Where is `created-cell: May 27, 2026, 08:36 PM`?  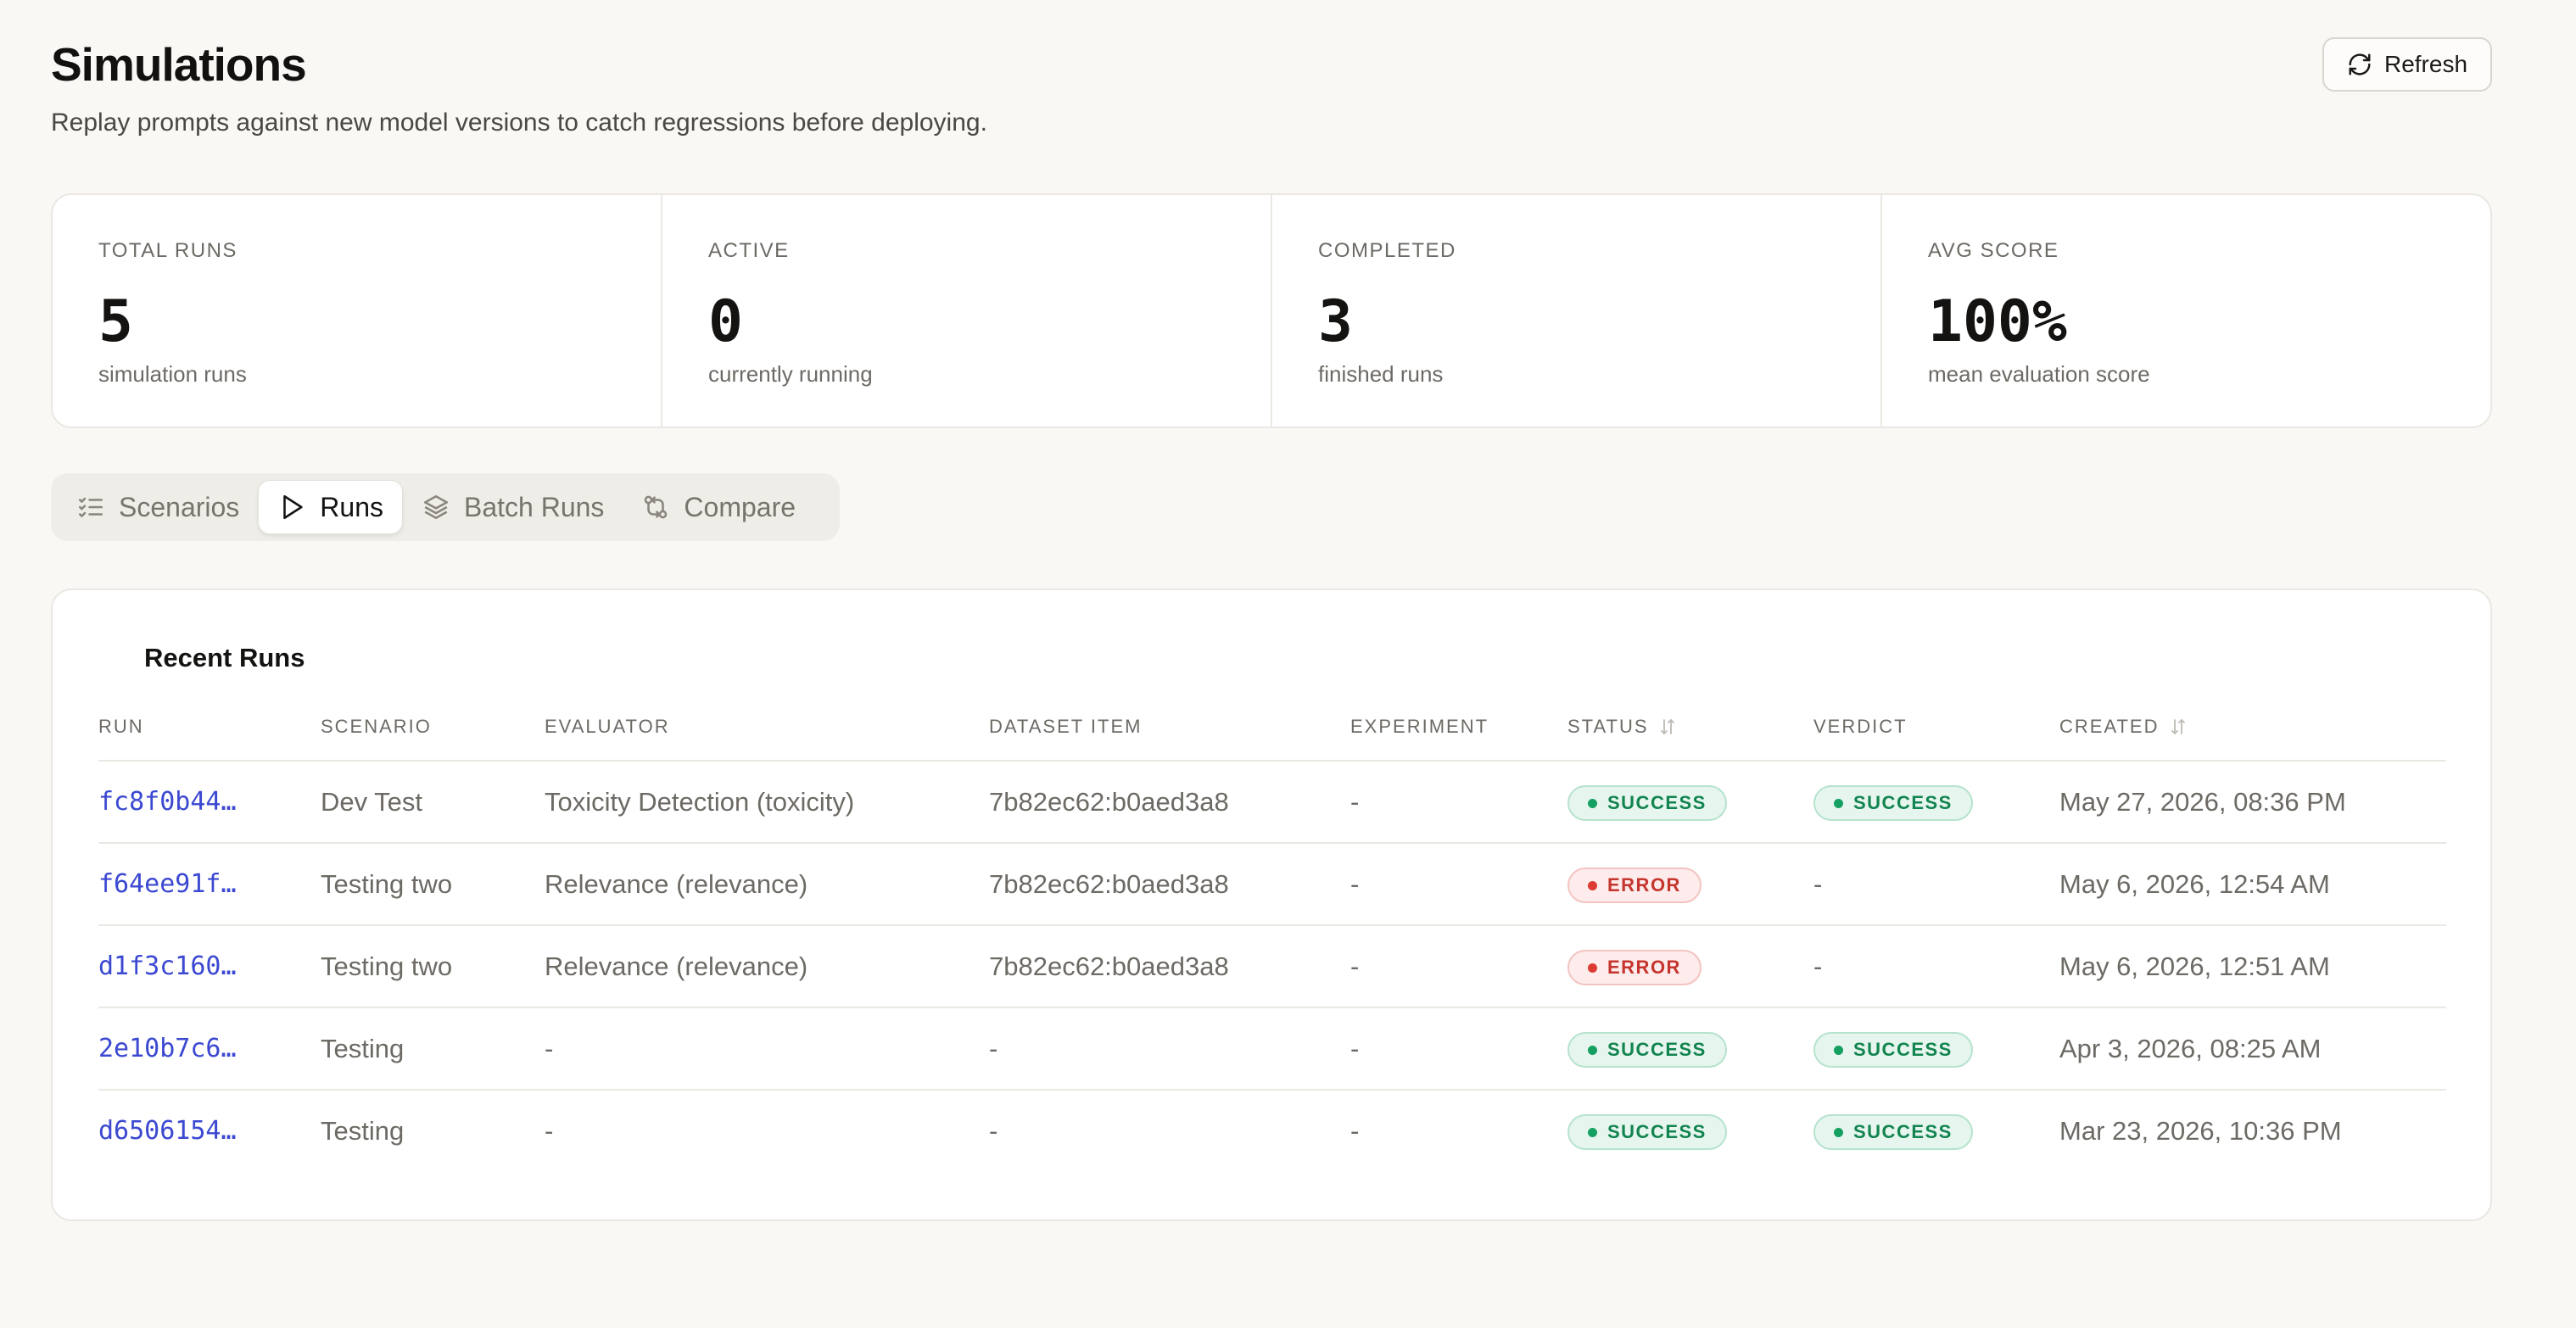 created-cell: May 27, 2026, 08:36 PM is located at coordinates (2202, 802).